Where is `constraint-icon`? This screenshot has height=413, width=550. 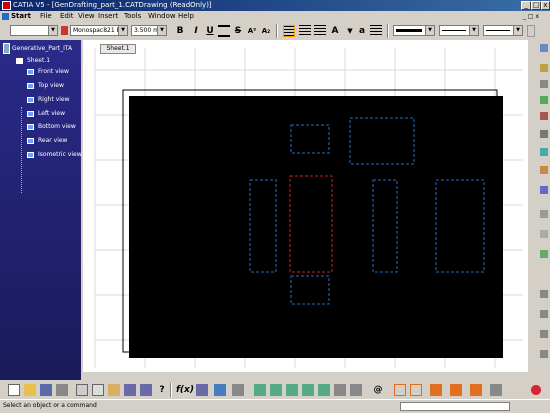 constraint-icon is located at coordinates (544, 334).